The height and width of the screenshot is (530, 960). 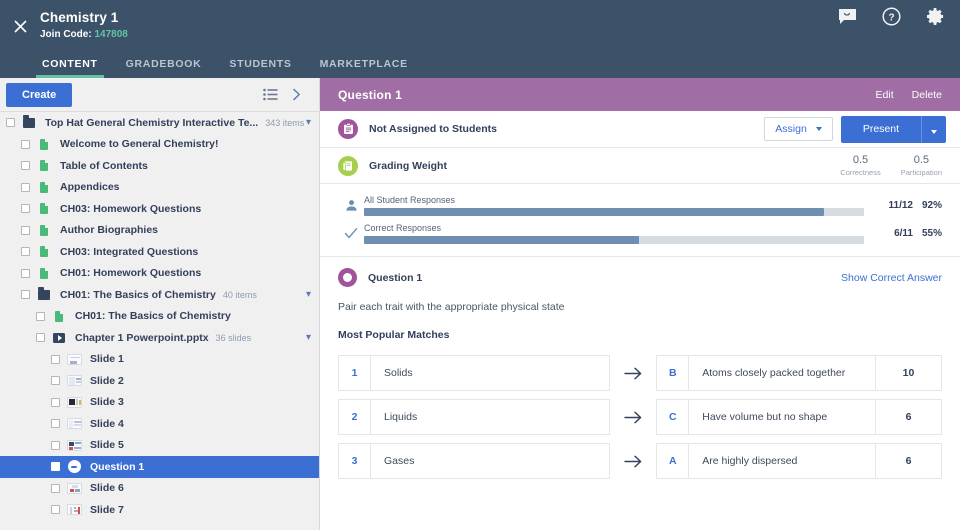 What do you see at coordinates (935, 16) in the screenshot?
I see `settings-gear-icon` at bounding box center [935, 16].